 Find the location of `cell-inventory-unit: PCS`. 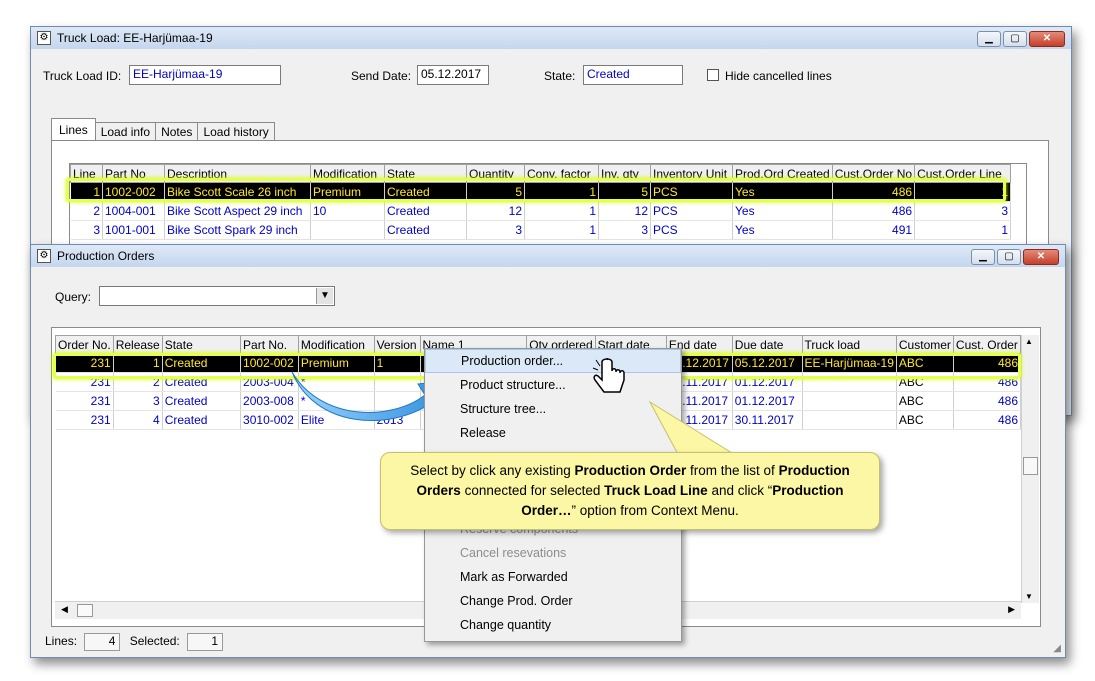

cell-inventory-unit: PCS is located at coordinates (691, 211).